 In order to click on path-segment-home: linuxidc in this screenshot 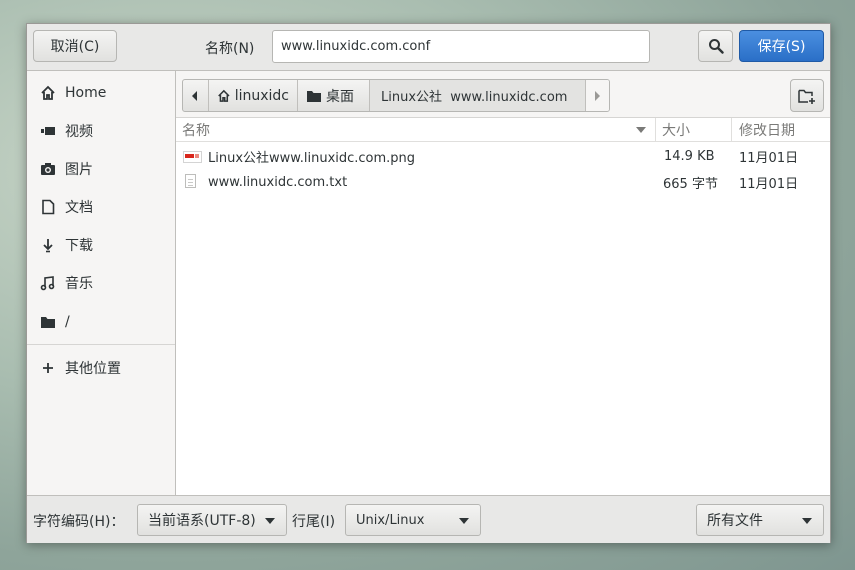, I will do `click(253, 95)`.